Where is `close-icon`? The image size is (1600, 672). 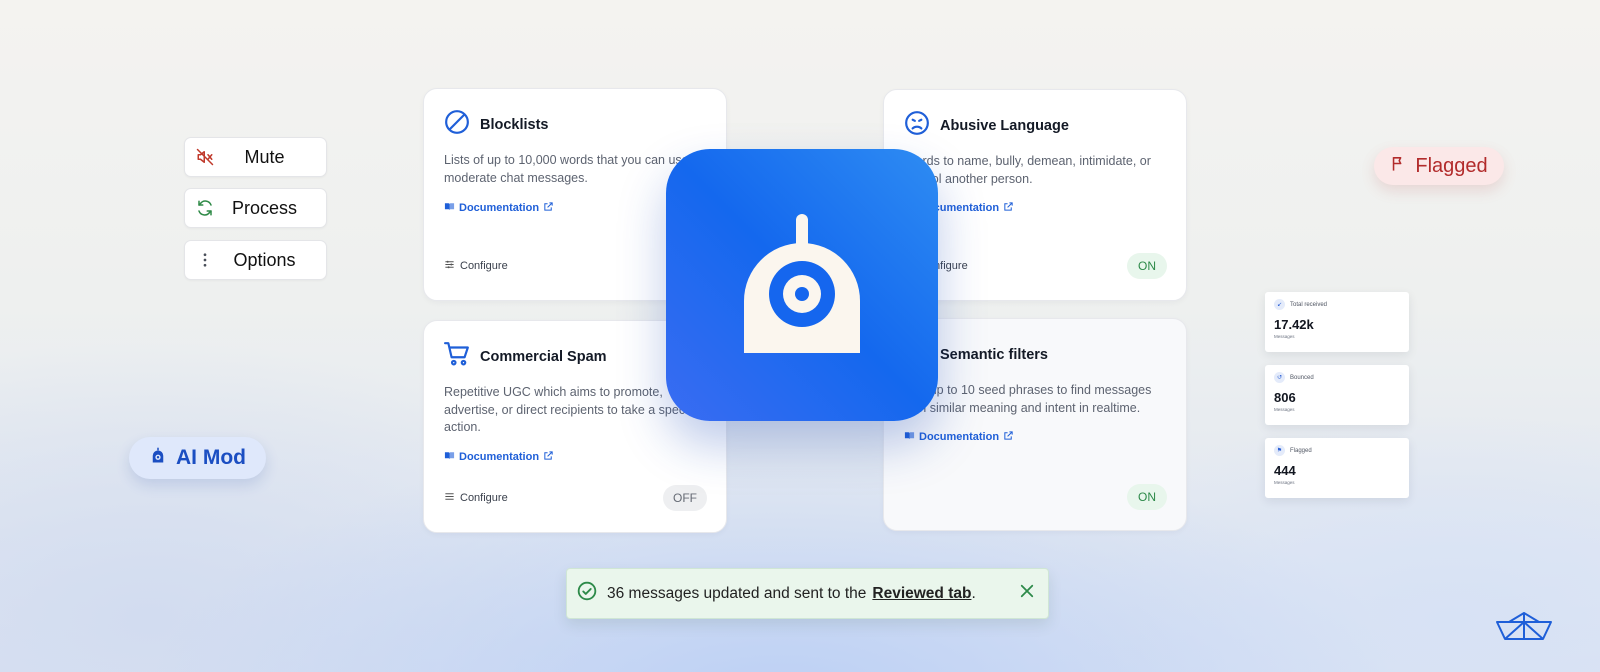
close-icon is located at coordinates (1027, 593).